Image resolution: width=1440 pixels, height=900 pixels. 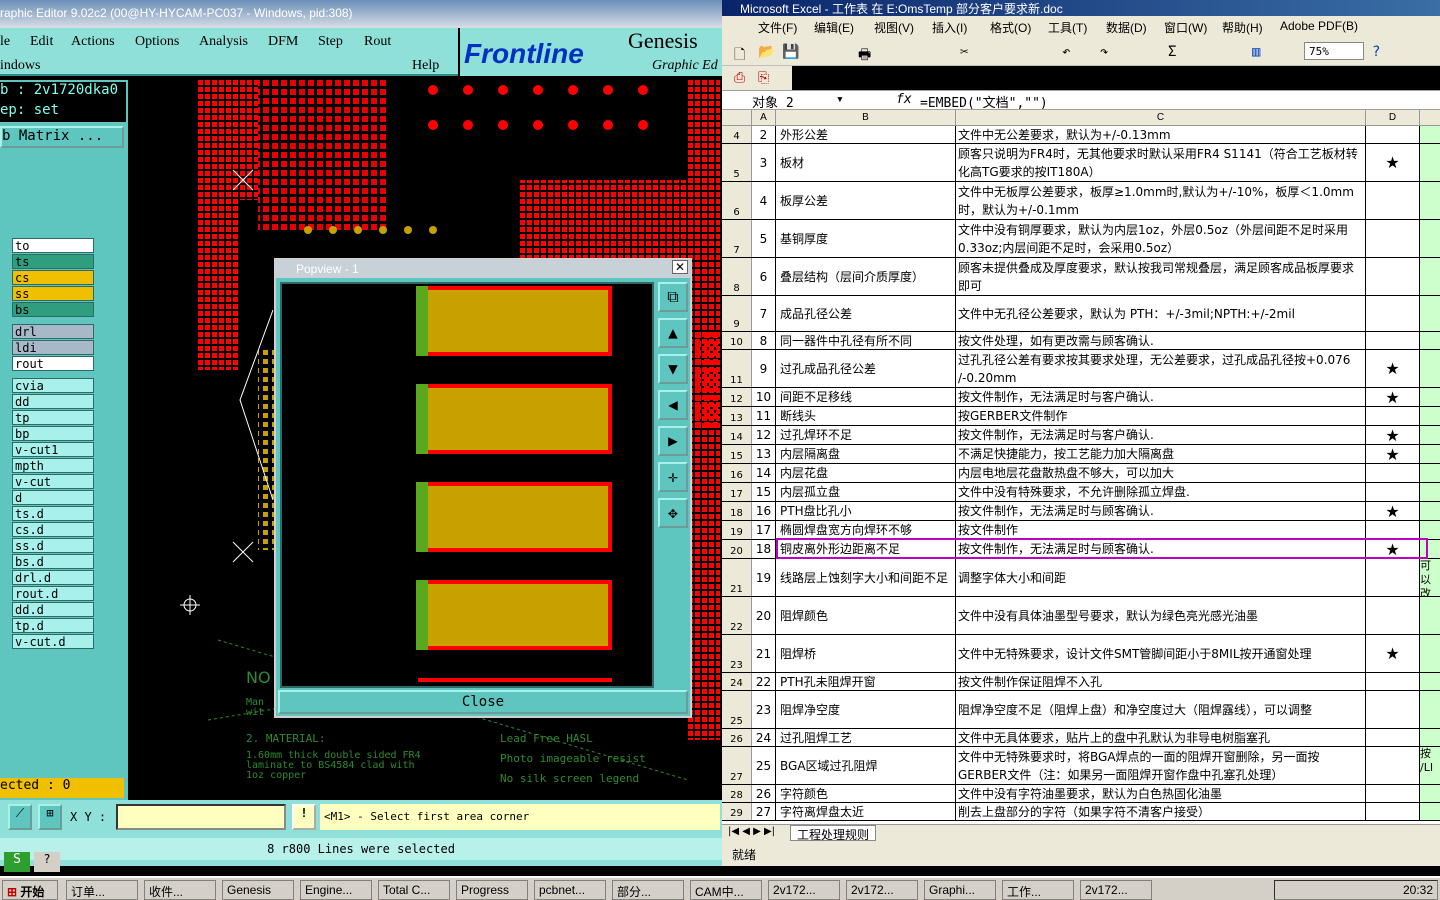 I want to click on cell-c: 文件中无具体要求，贴片上的盘中孔默认为非导电树脂塞孔, so click(x=1161, y=737).